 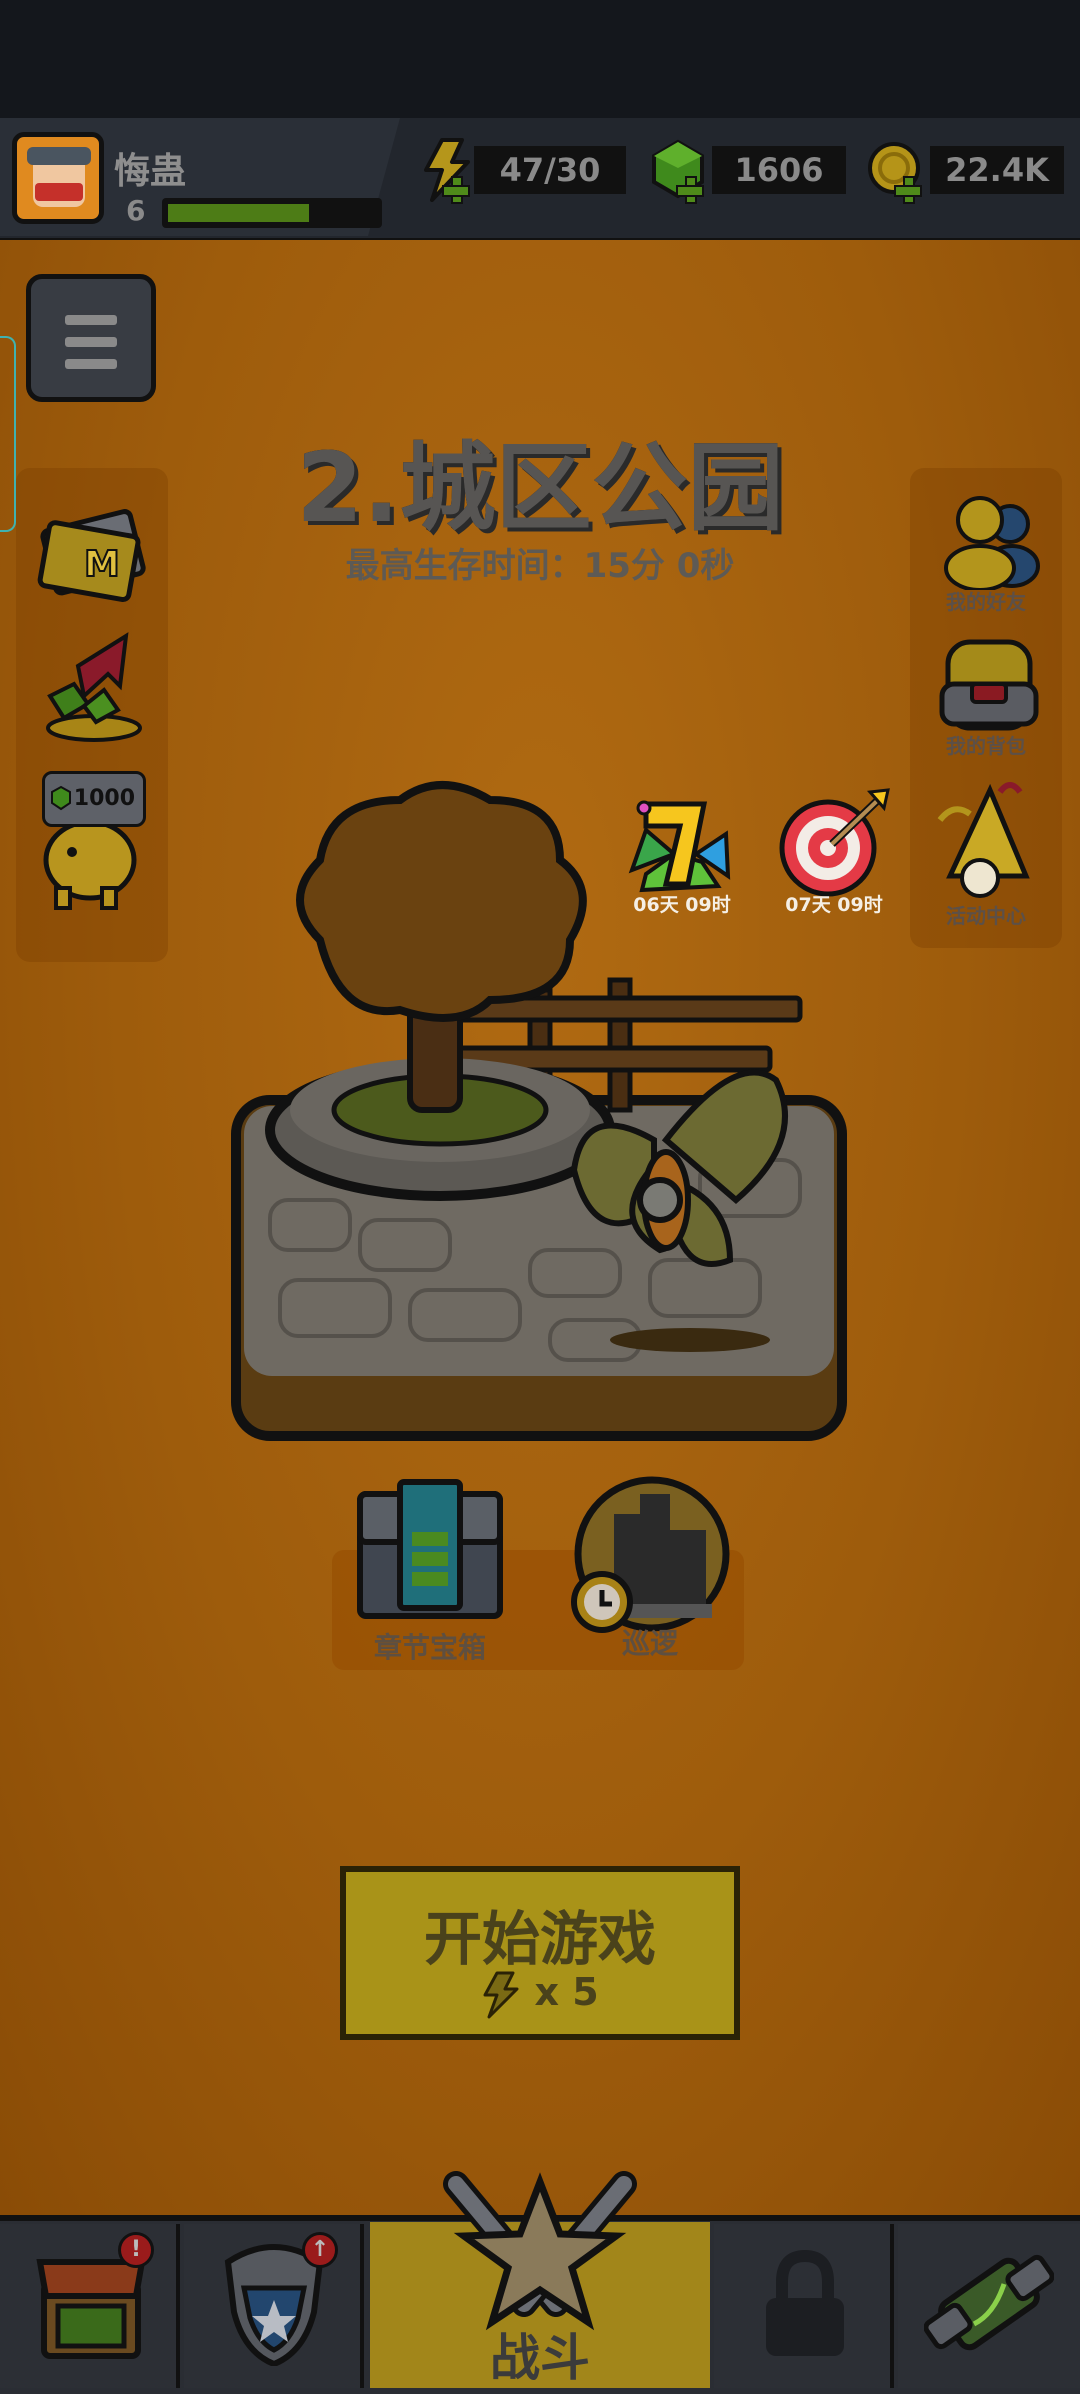 I want to click on menu-button, so click(x=91, y=338).